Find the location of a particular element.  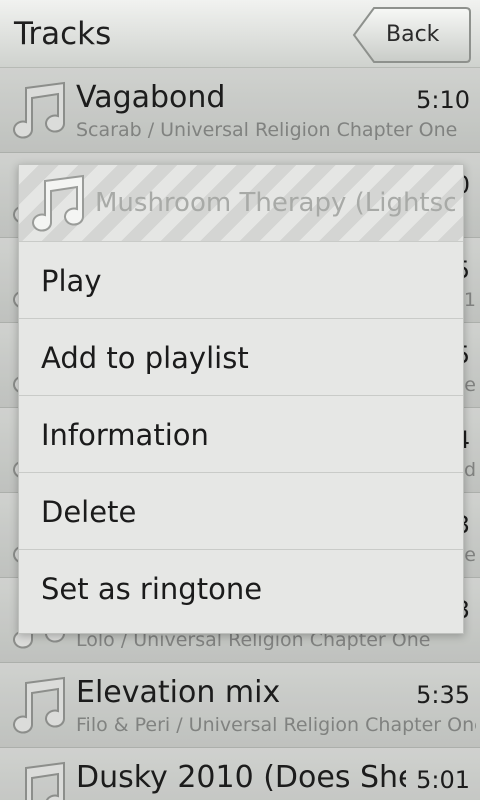

menu-item-label: Play is located at coordinates (71, 281).